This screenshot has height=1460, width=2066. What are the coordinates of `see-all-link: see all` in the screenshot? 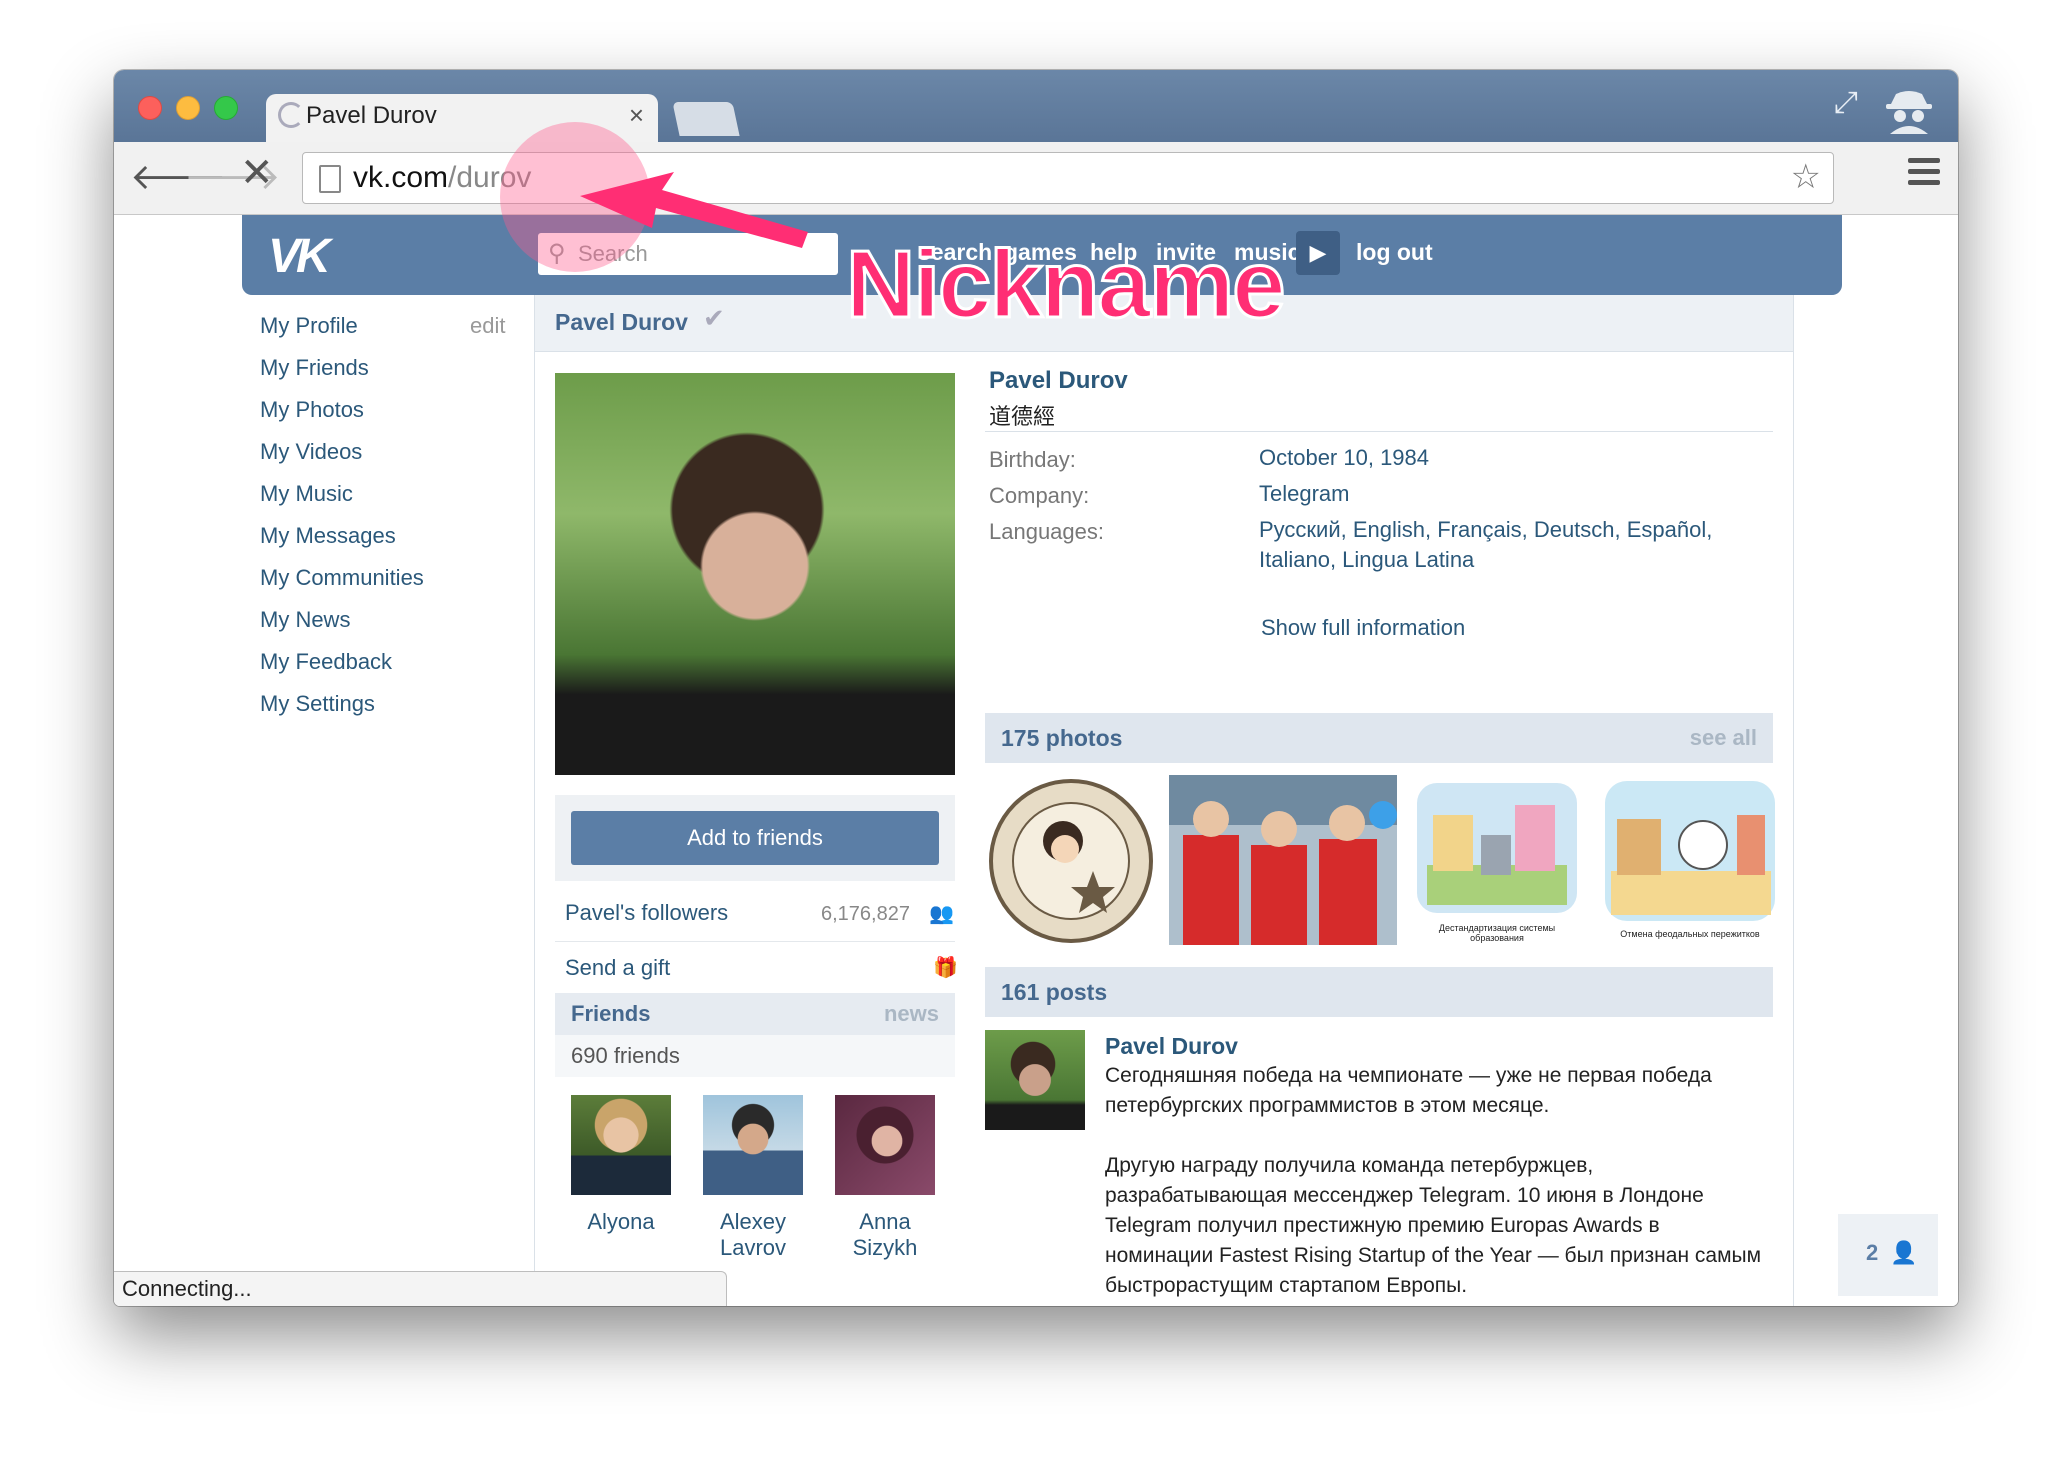 It's located at (1723, 738).